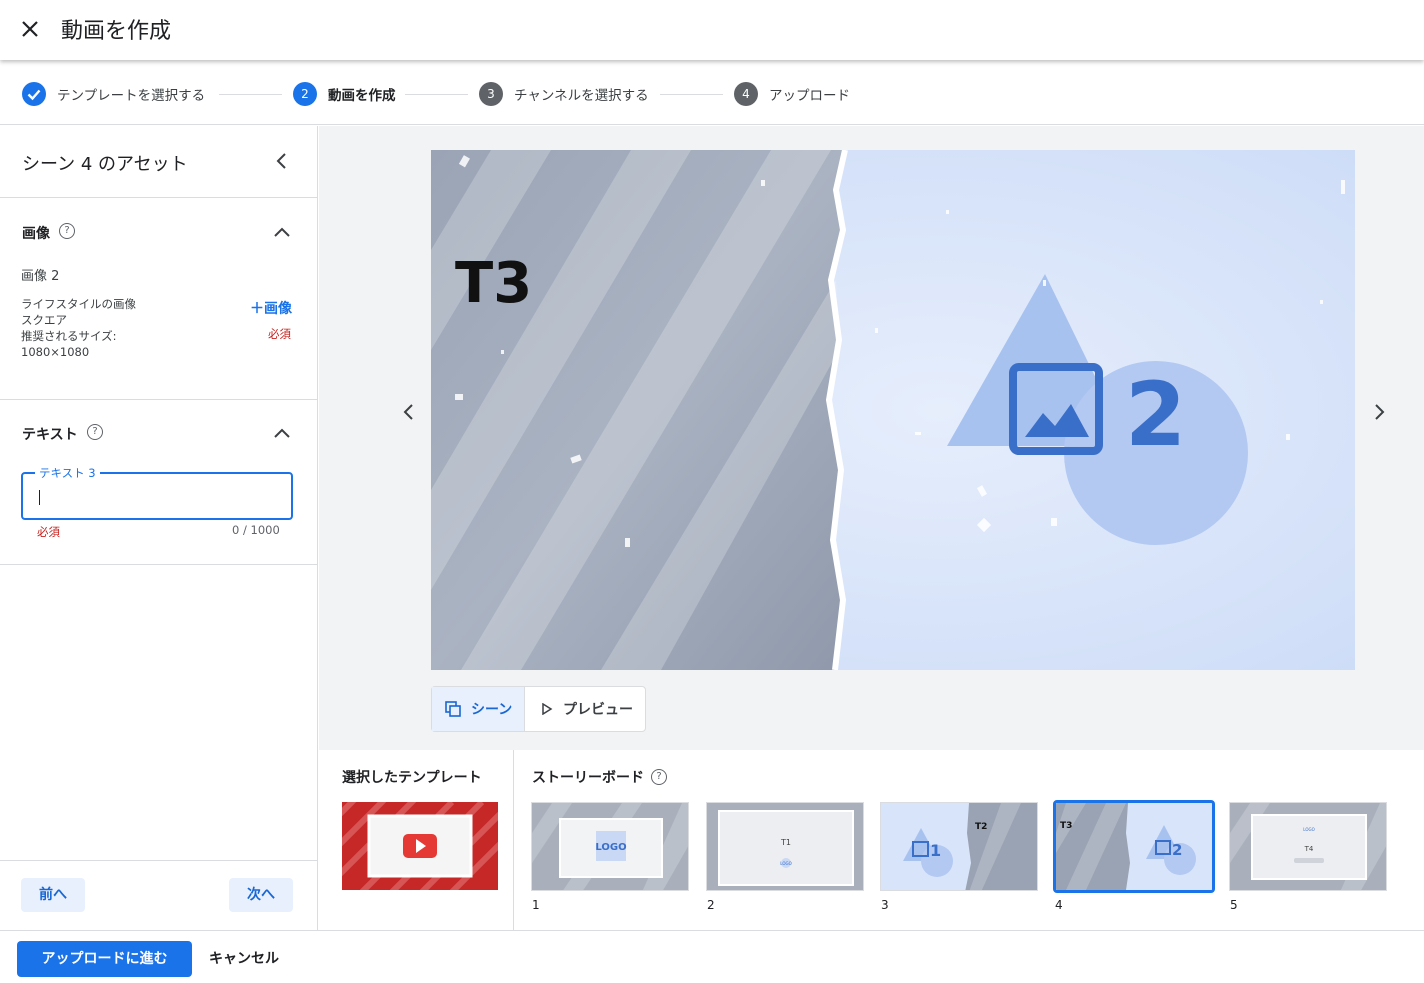 The height and width of the screenshot is (983, 1424). Describe the element at coordinates (1059, 905) in the screenshot. I see `scene-number: 4` at that location.